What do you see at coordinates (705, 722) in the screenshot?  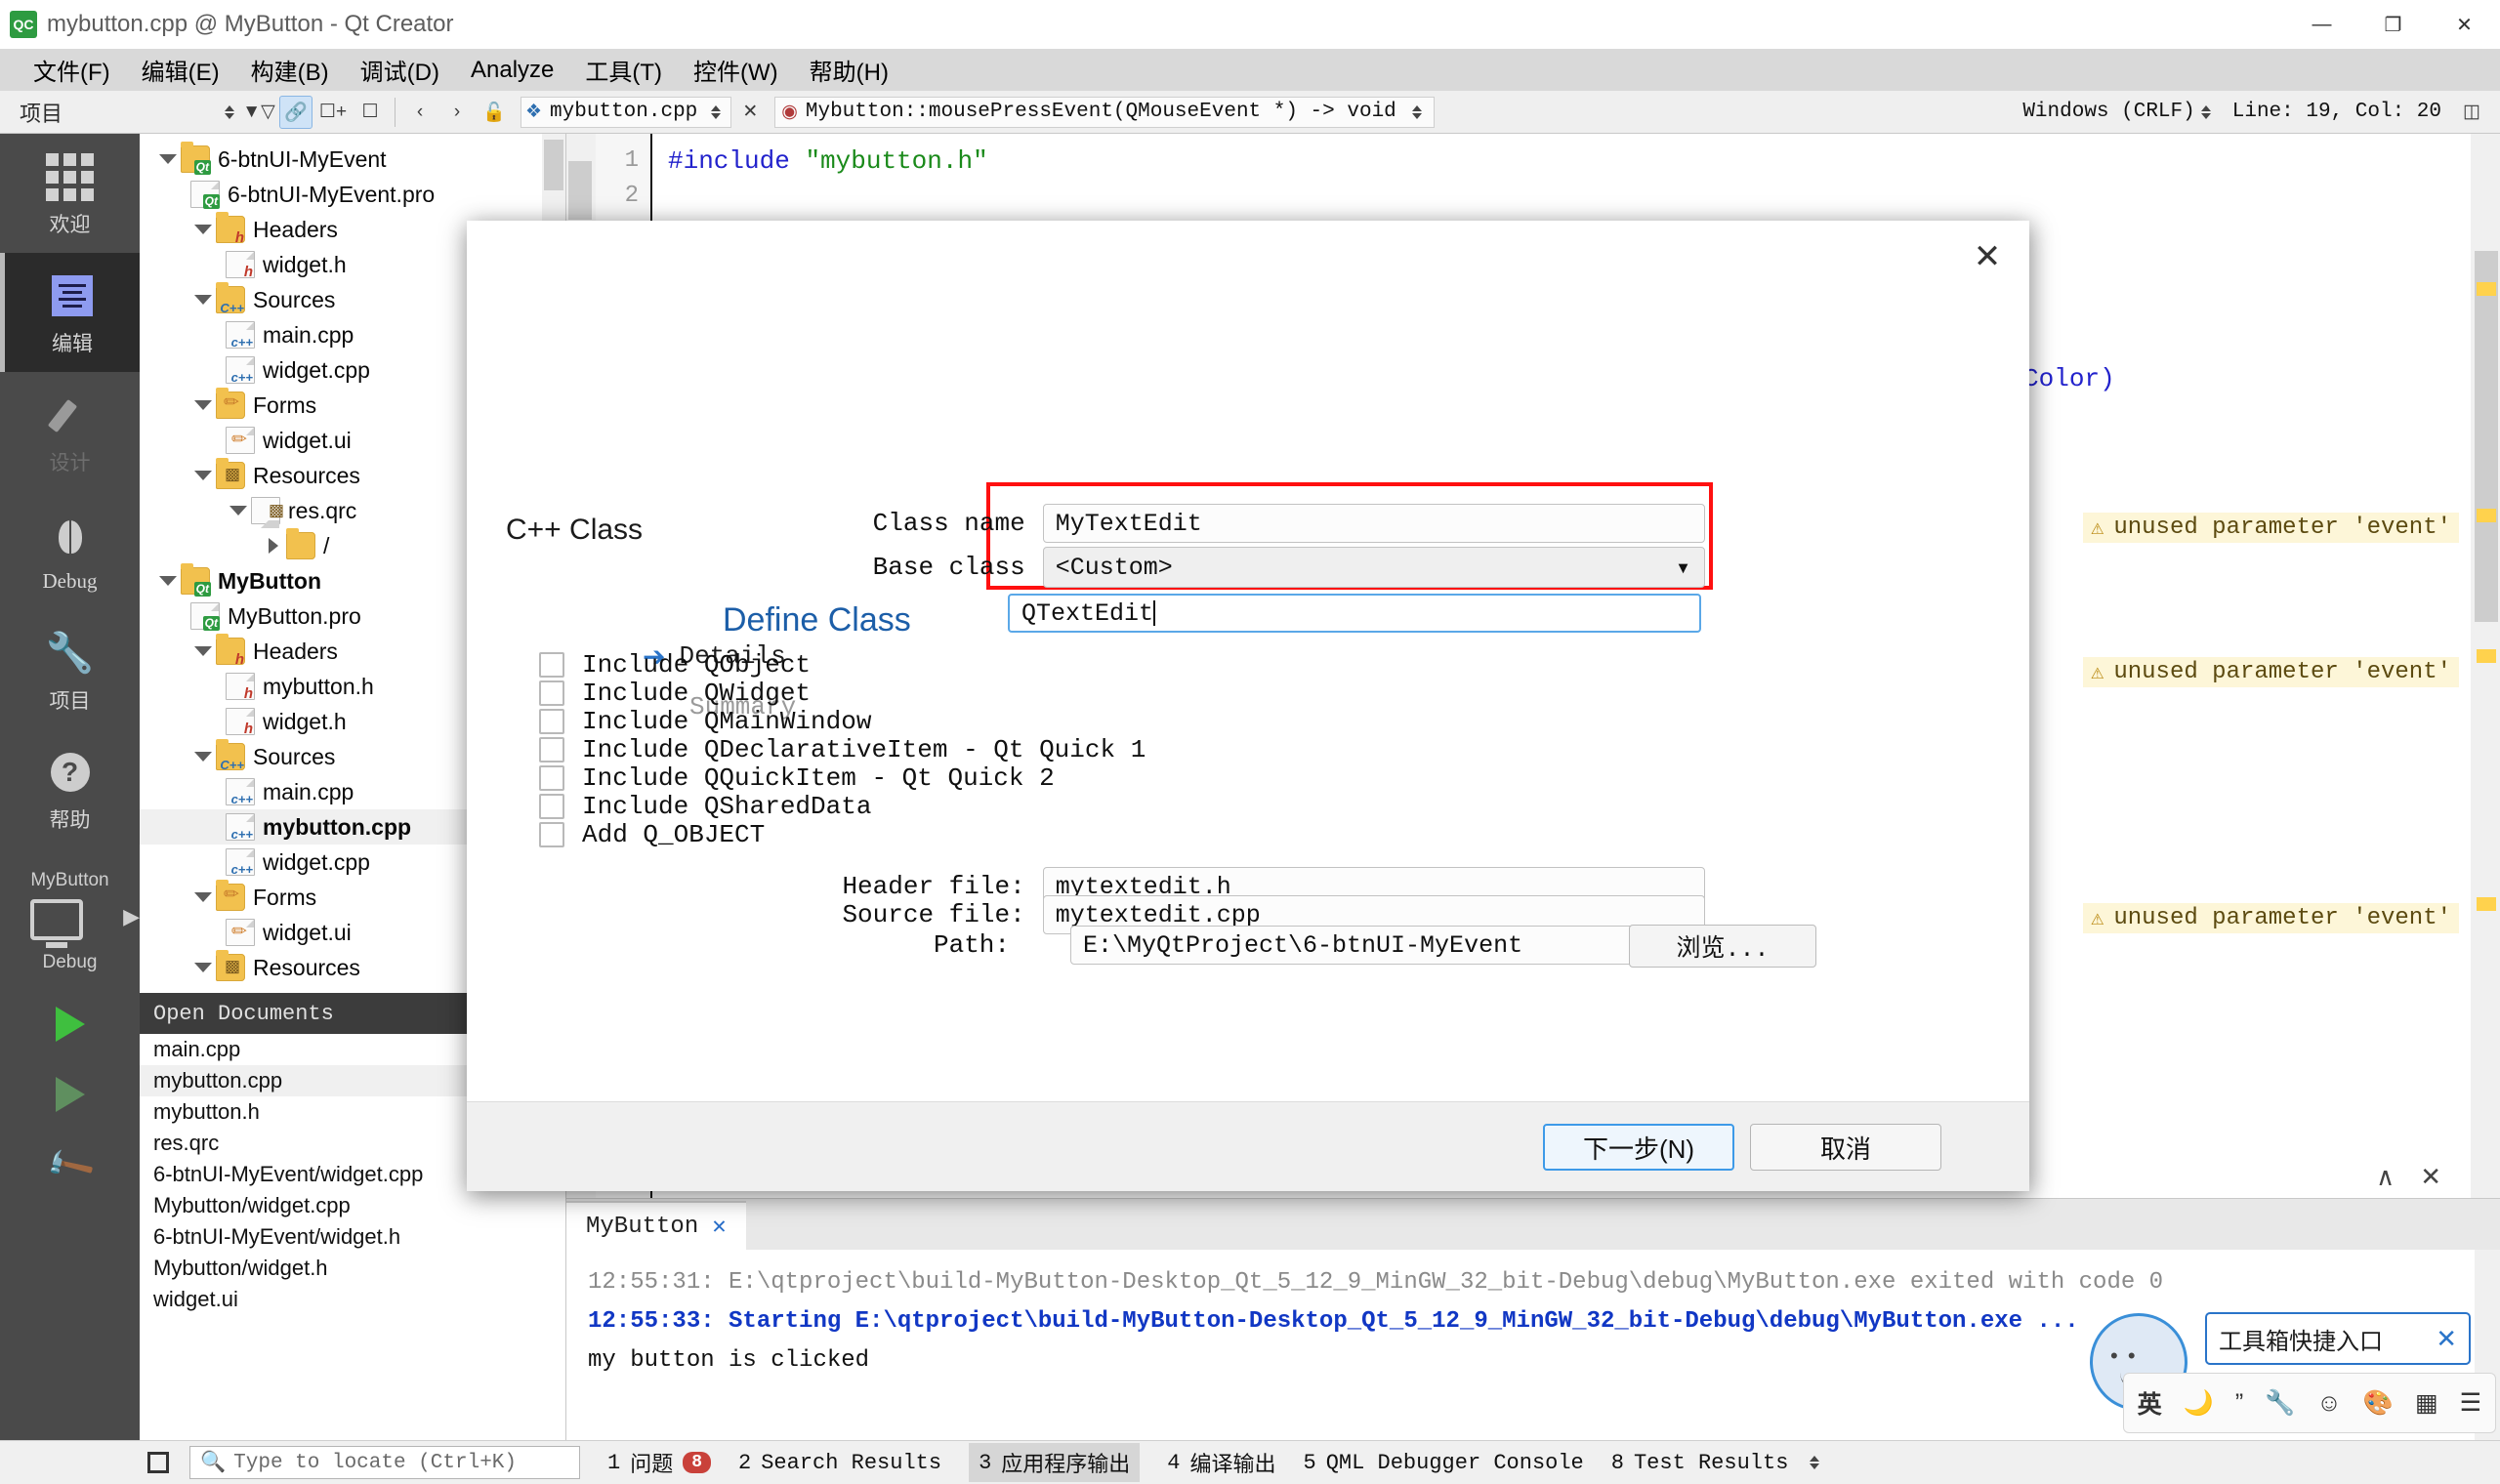 I see `checkbox-include-qmainwindow: Include QMainWindow` at bounding box center [705, 722].